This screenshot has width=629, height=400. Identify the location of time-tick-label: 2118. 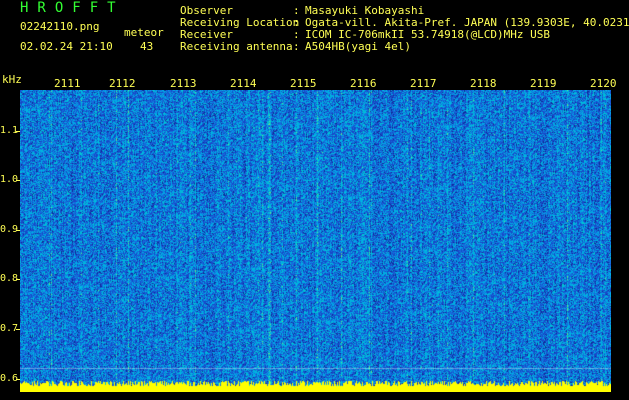
(483, 83).